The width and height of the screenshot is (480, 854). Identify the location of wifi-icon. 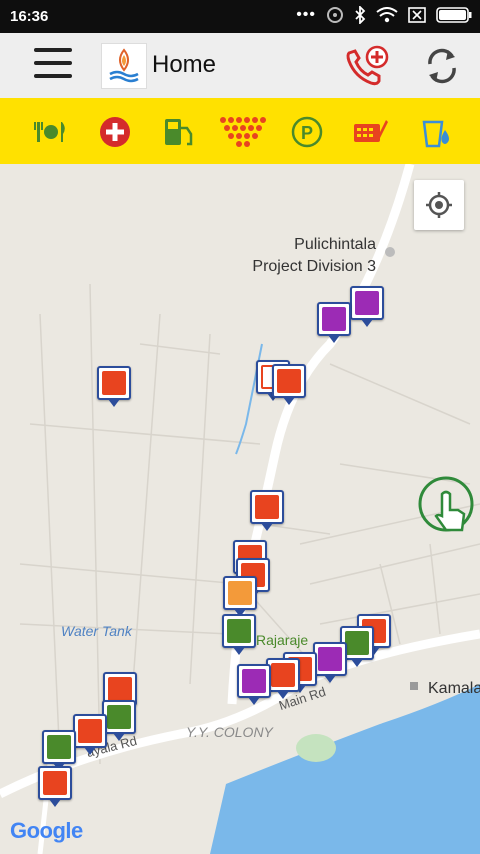
(387, 15).